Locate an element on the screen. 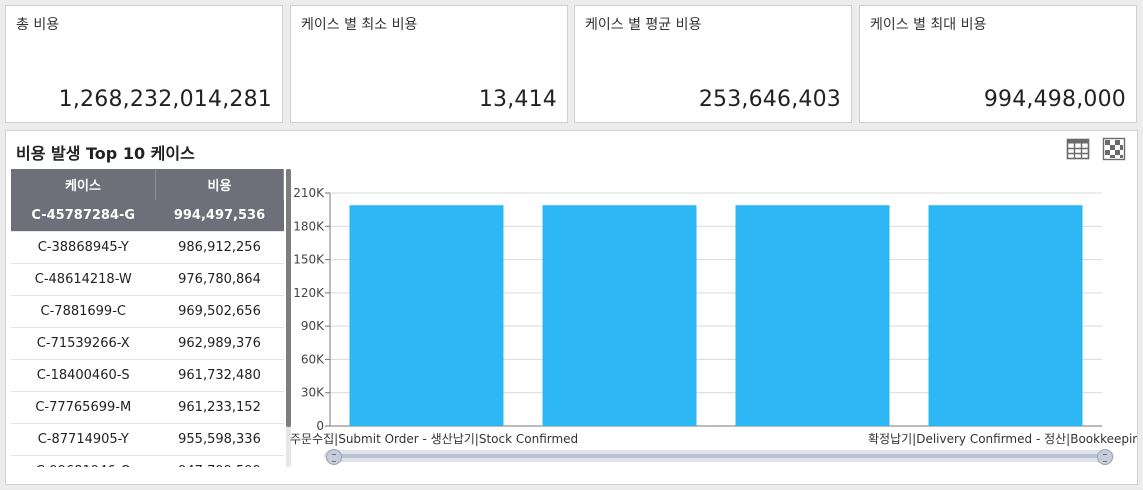  y-tick-label: 180K is located at coordinates (309, 226).